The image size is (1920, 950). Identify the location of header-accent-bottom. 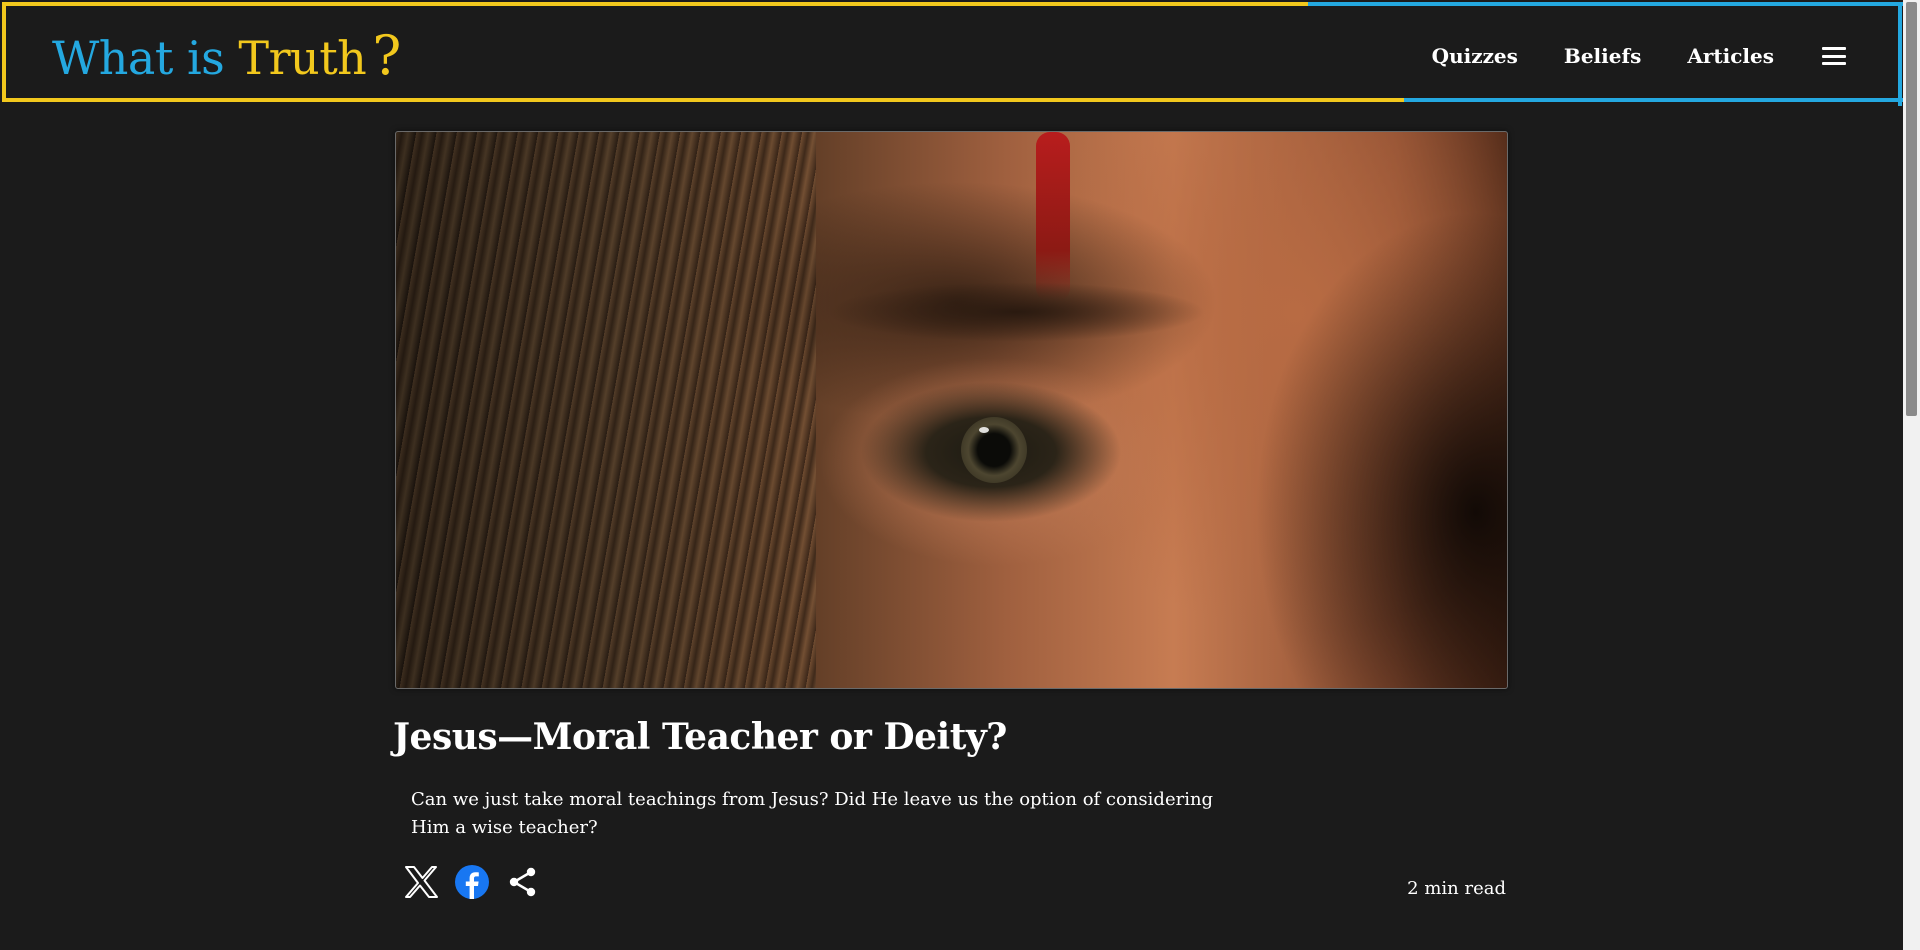
(1656, 100).